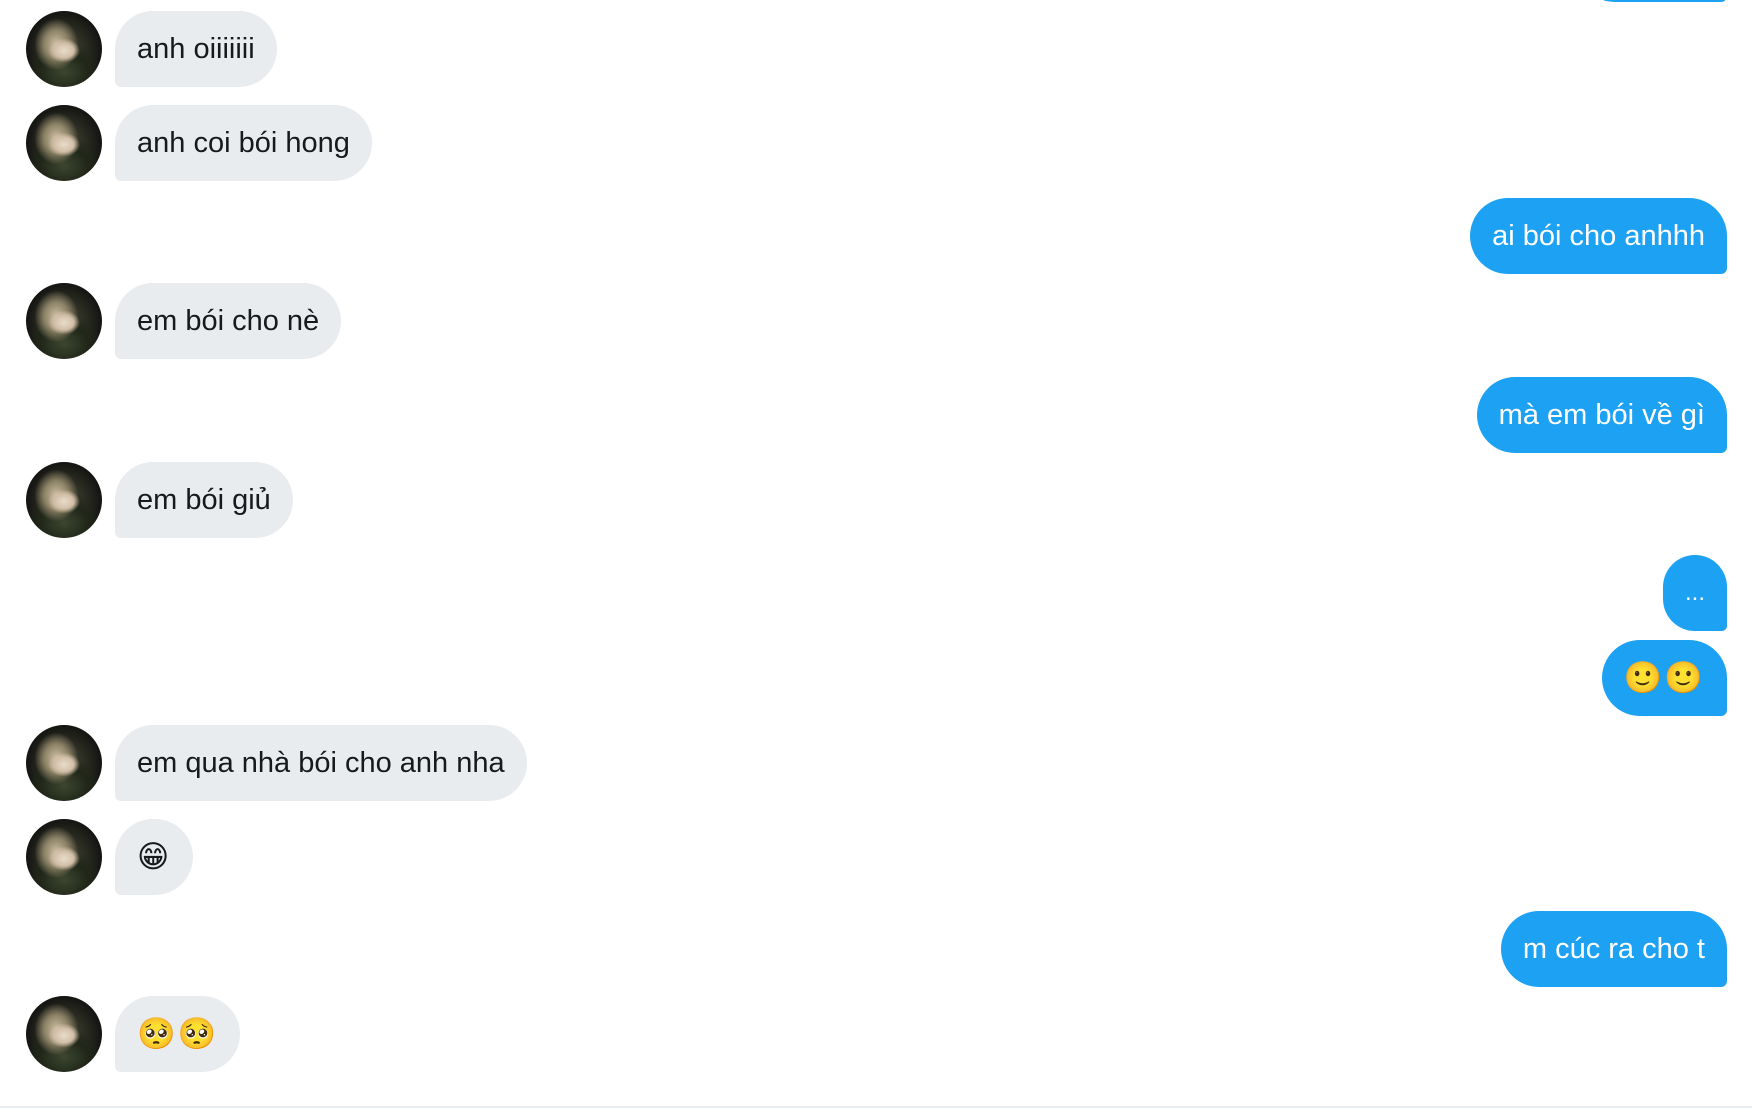  What do you see at coordinates (196, 49) in the screenshot?
I see `incoming-message-bubble: anh oiiiiiii` at bounding box center [196, 49].